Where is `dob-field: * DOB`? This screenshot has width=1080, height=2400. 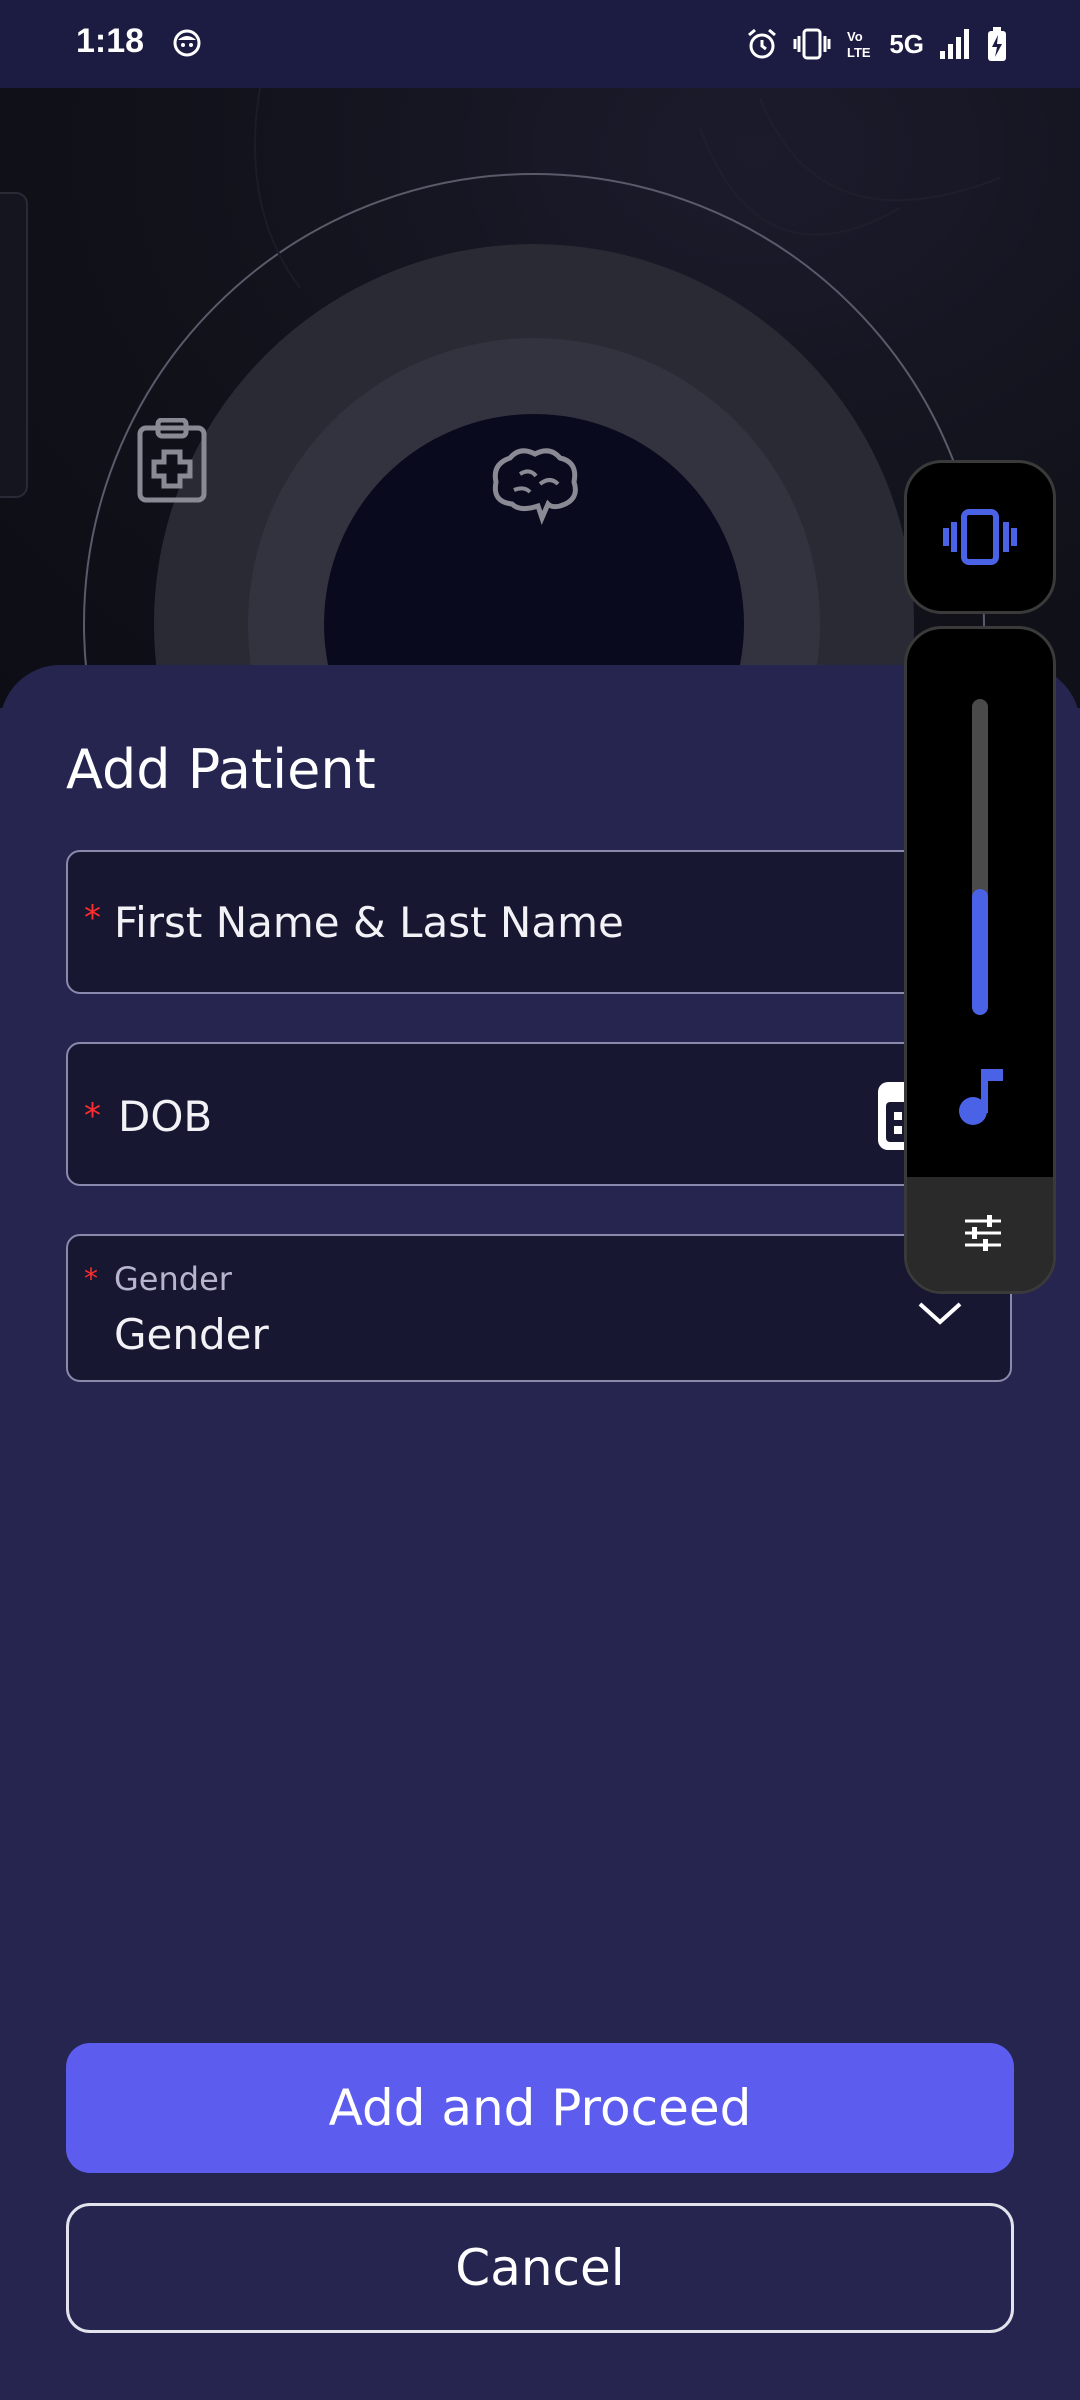 dob-field: * DOB is located at coordinates (539, 1114).